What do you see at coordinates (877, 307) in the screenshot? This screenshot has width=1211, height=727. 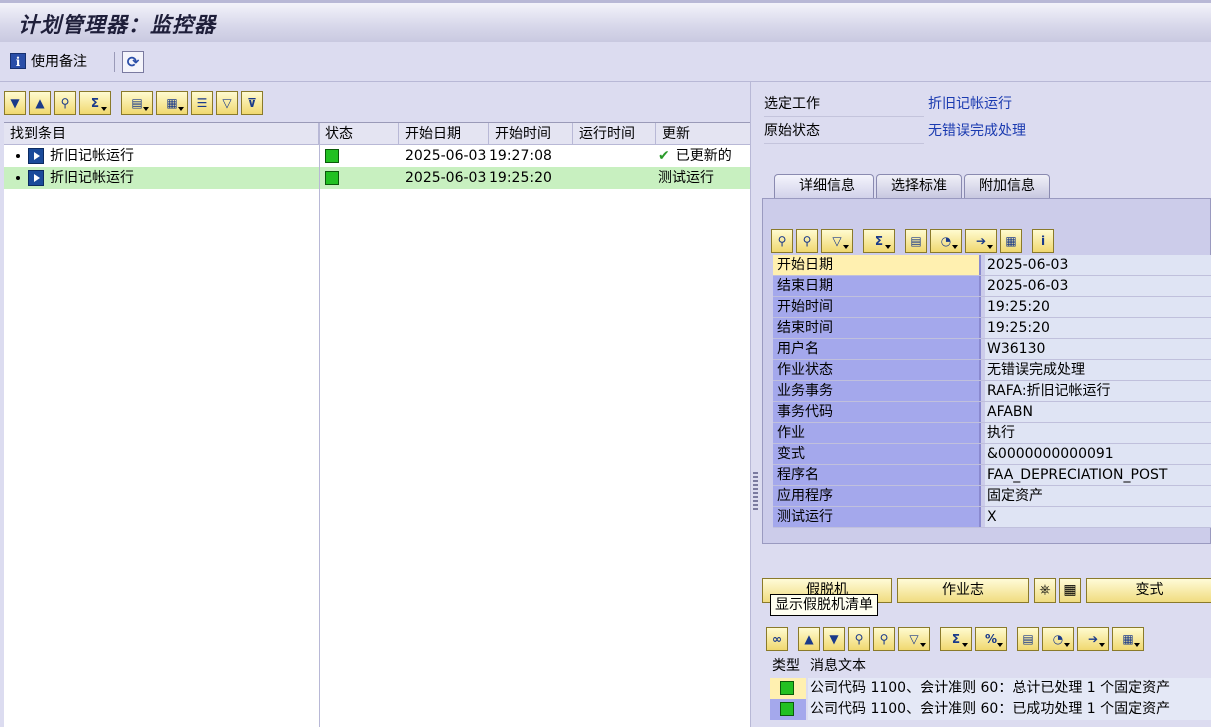 I see `detail-key: 开始时间` at bounding box center [877, 307].